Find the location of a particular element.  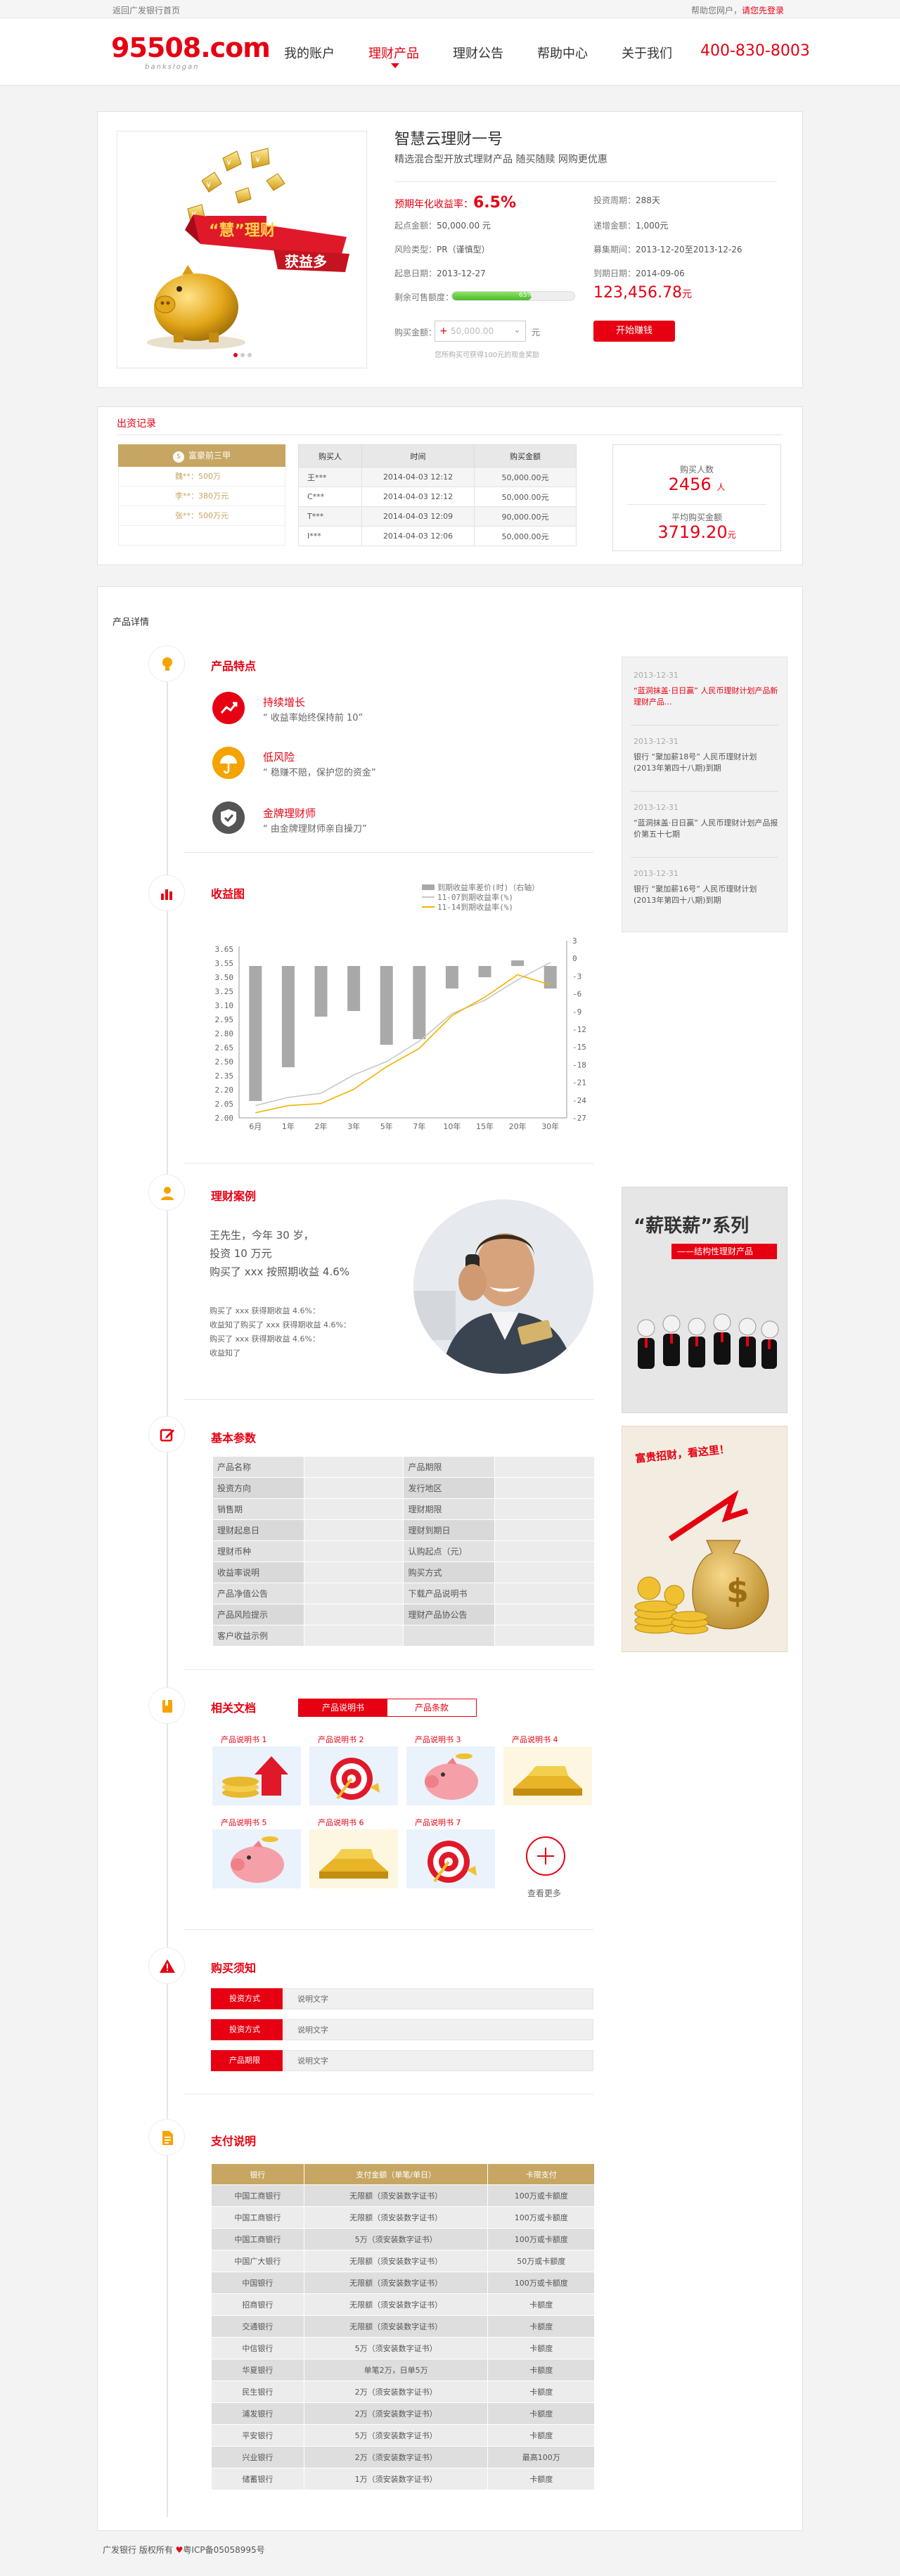

amount-stepper: + 50,000.00 ⌄ is located at coordinates (481, 331).